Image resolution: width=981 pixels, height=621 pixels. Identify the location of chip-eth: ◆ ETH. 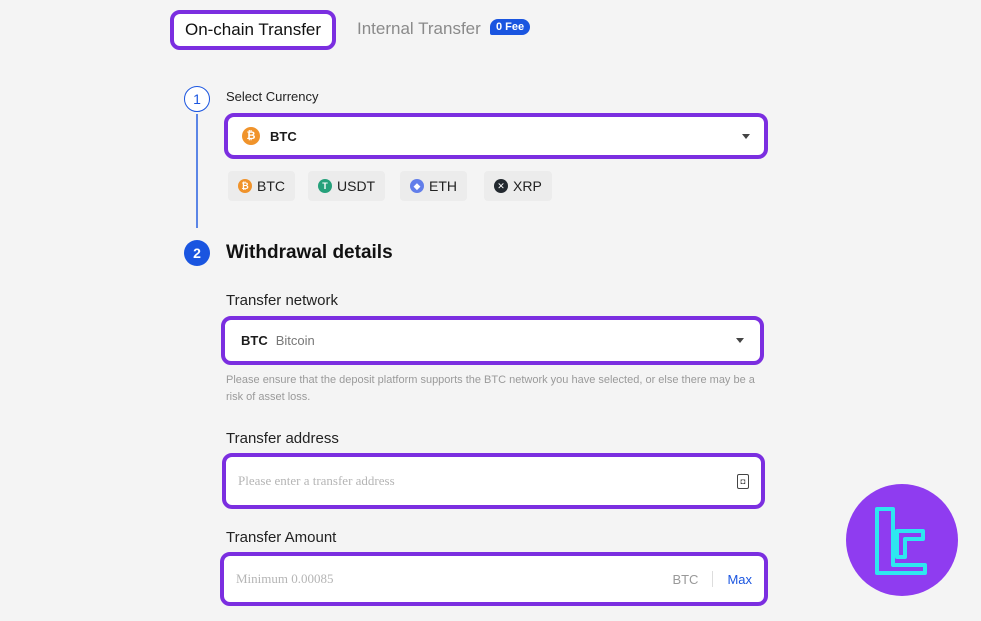
(433, 186).